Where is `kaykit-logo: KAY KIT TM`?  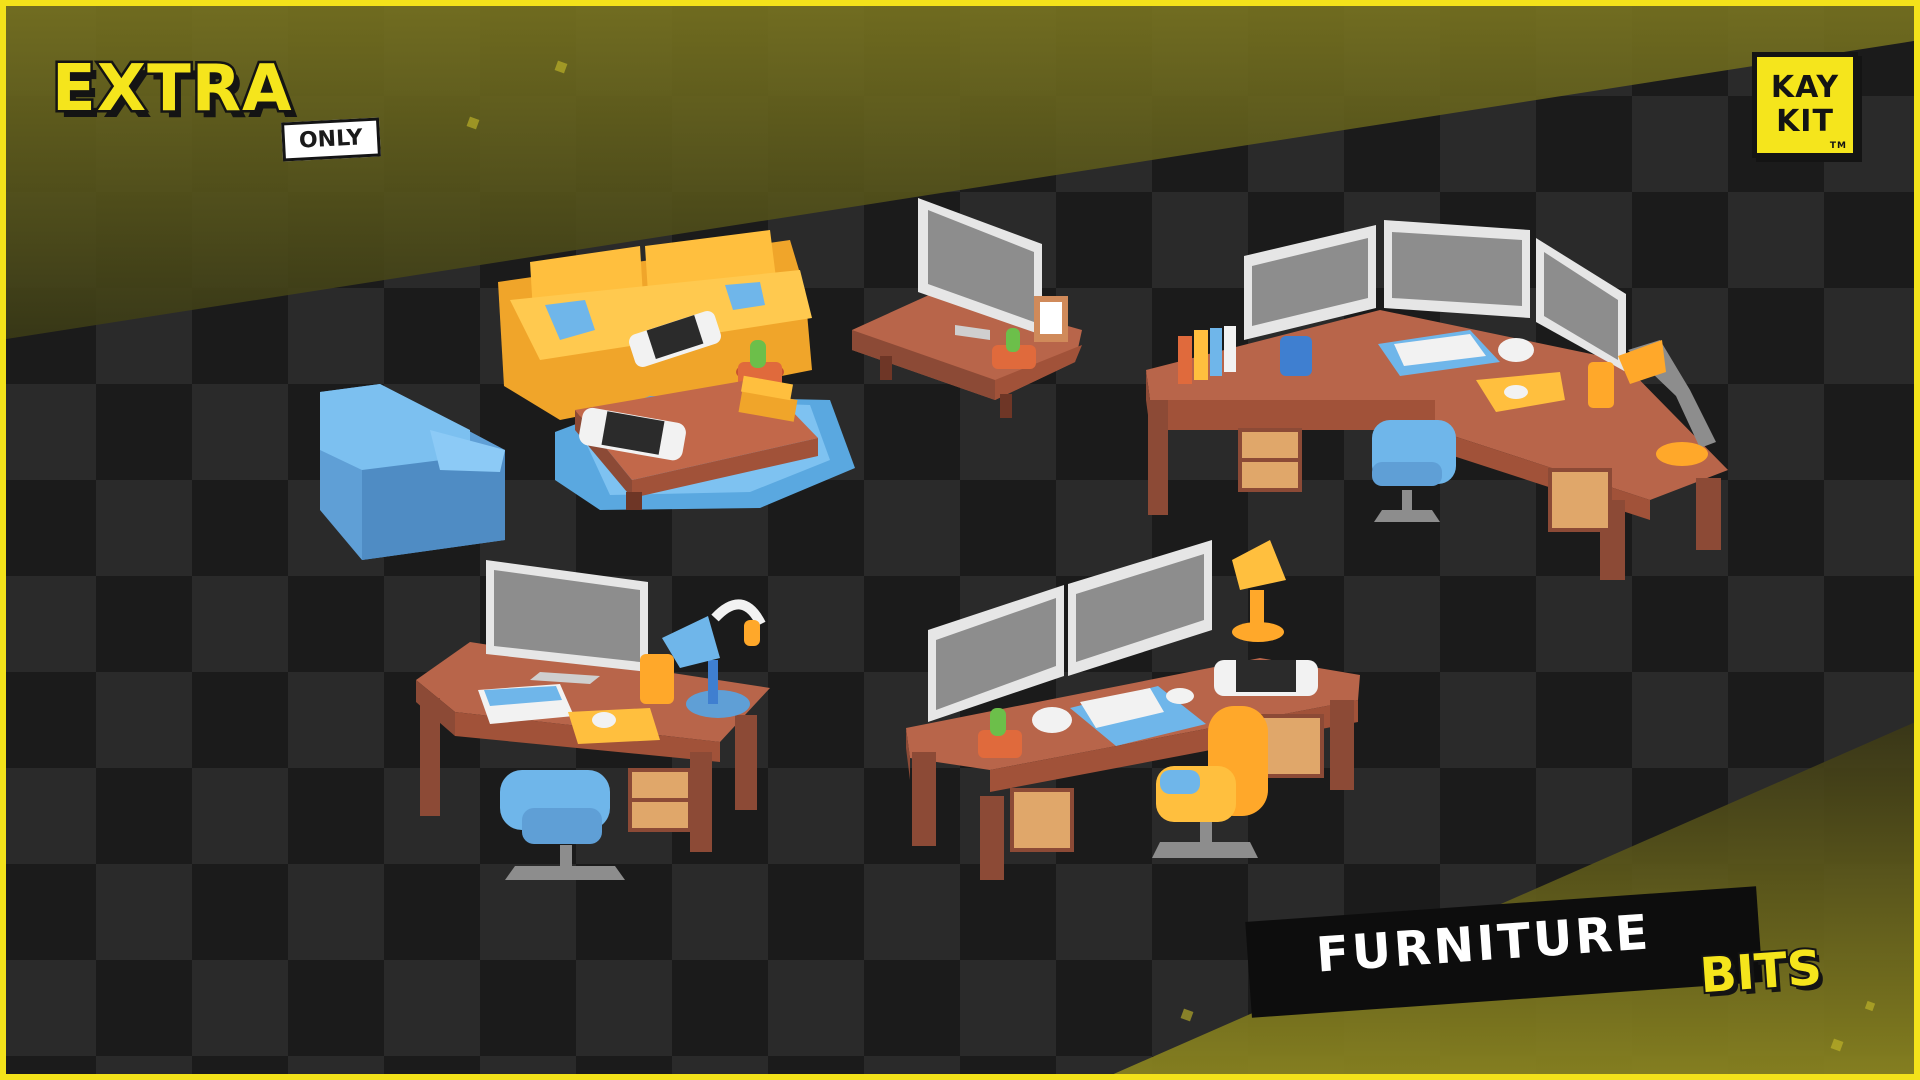 kaykit-logo: KAY KIT TM is located at coordinates (1805, 105).